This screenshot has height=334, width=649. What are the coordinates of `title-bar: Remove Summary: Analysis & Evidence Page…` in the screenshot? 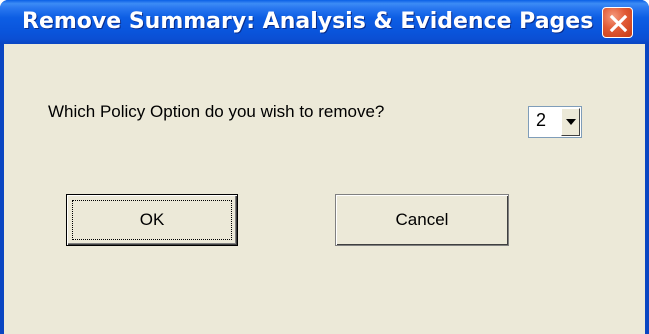 It's located at (324, 22).